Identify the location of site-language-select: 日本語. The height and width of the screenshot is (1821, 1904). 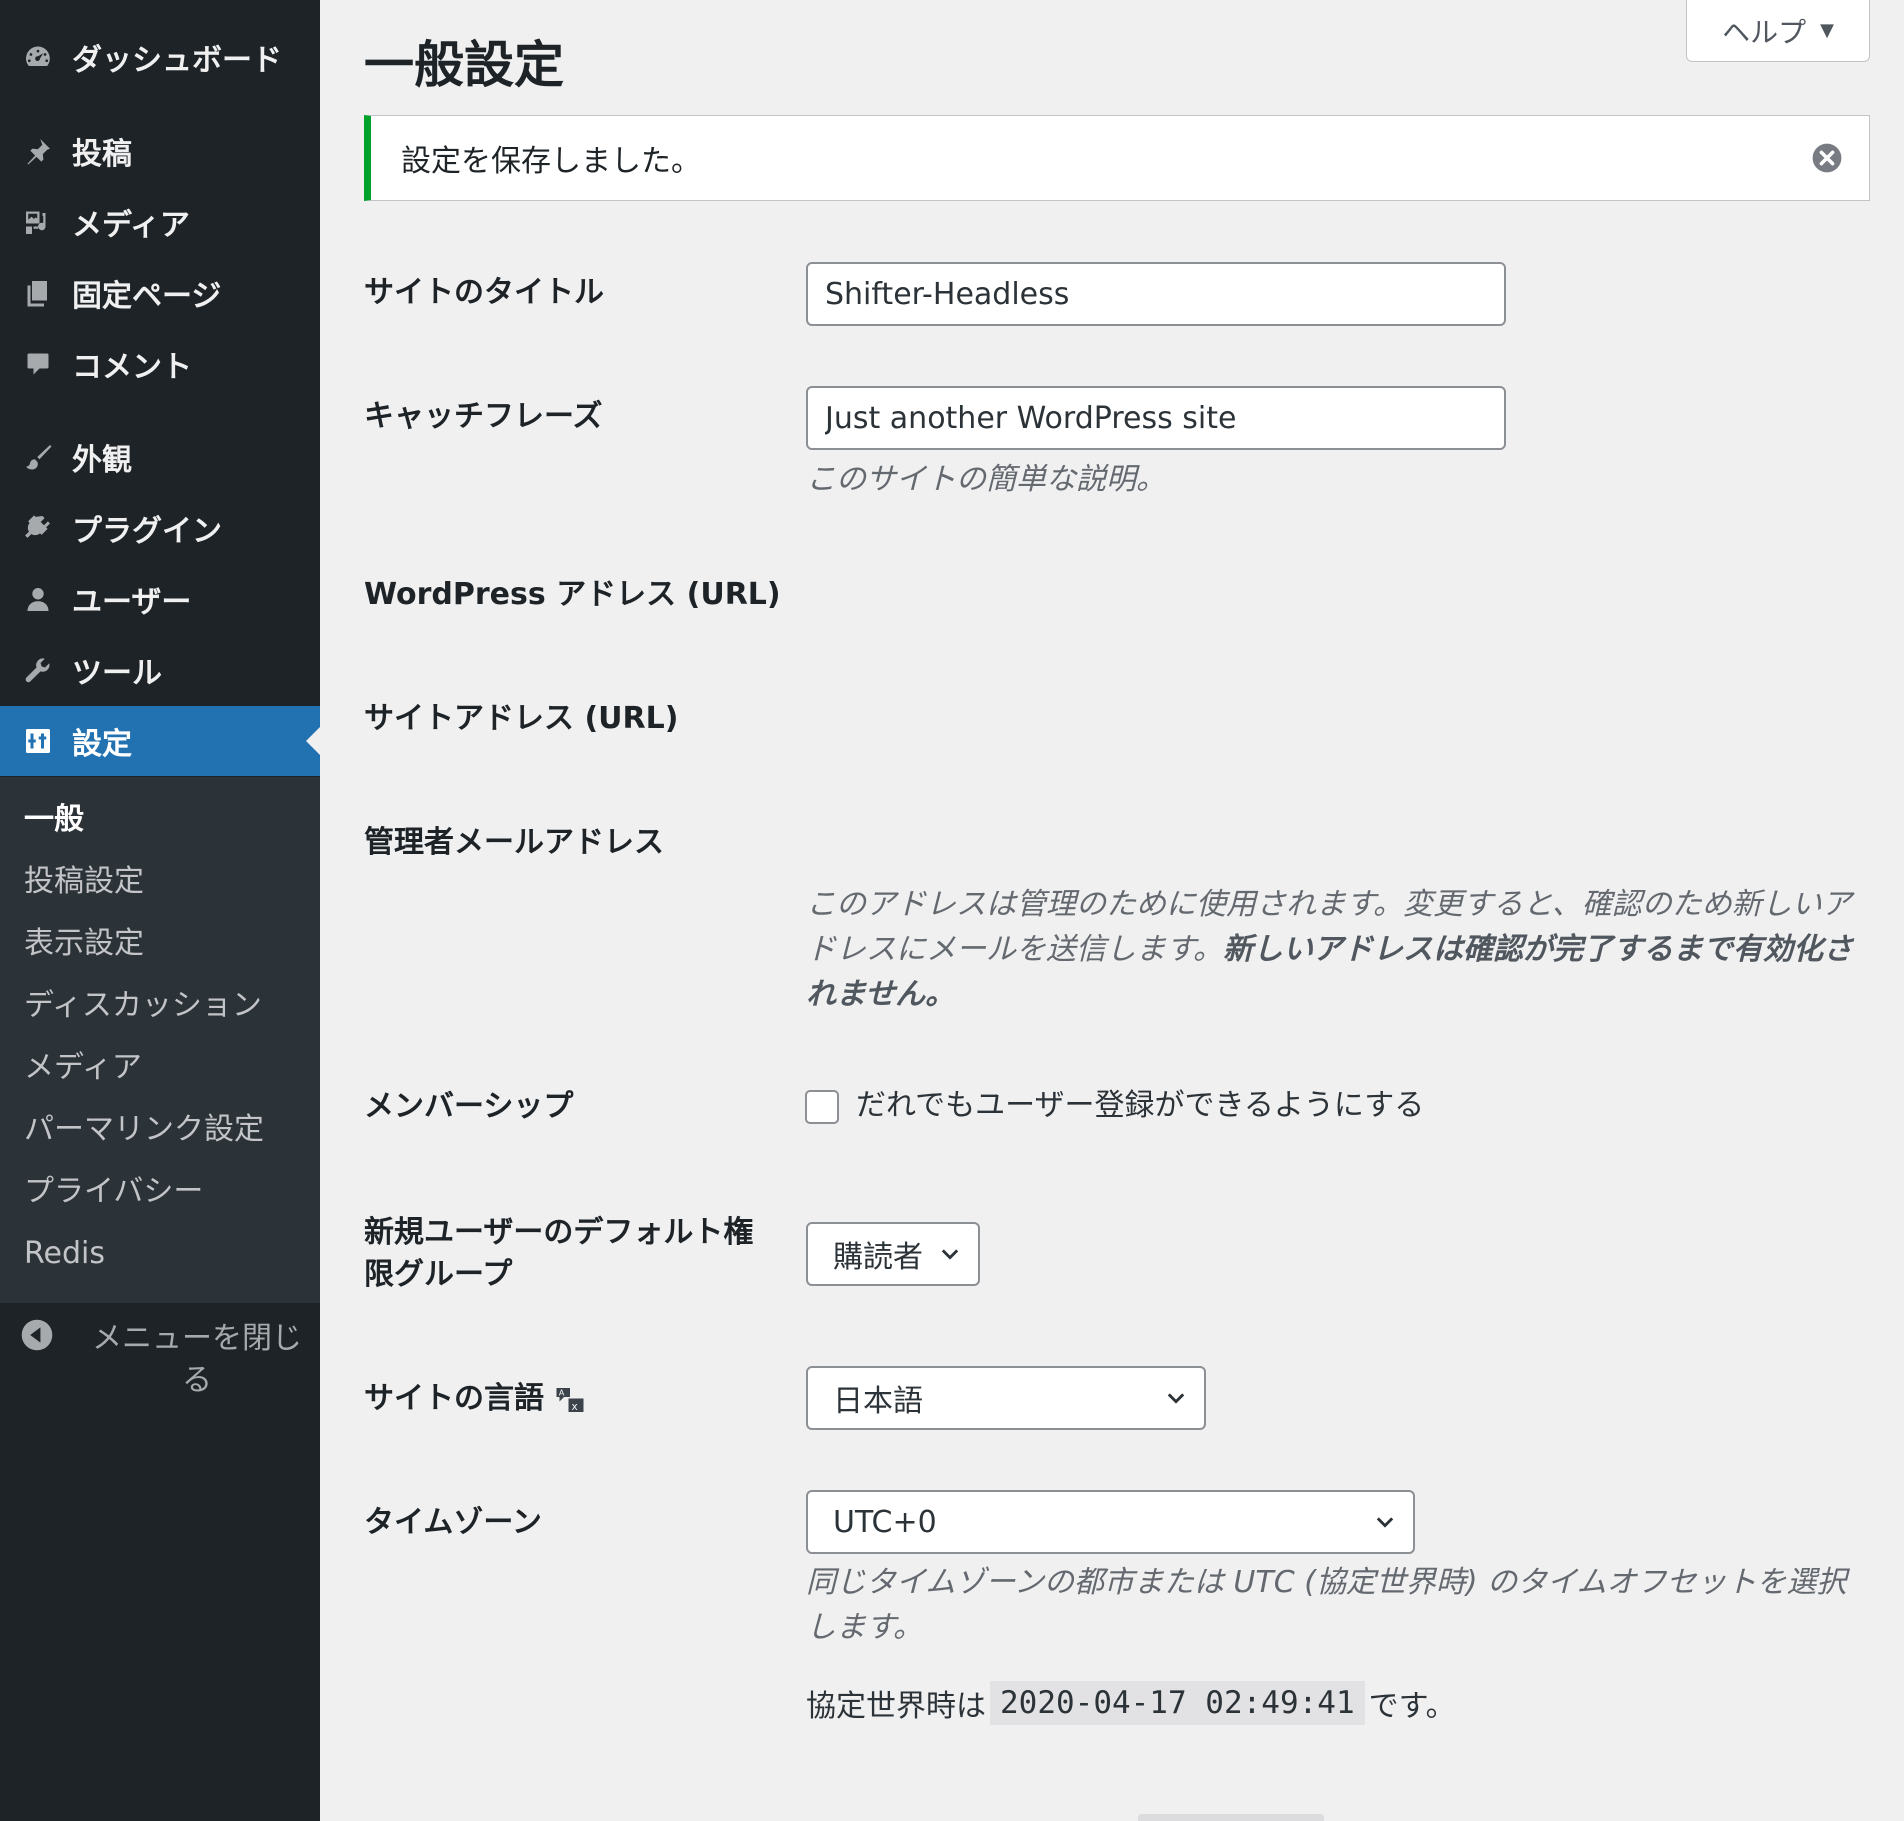
(1006, 1398).